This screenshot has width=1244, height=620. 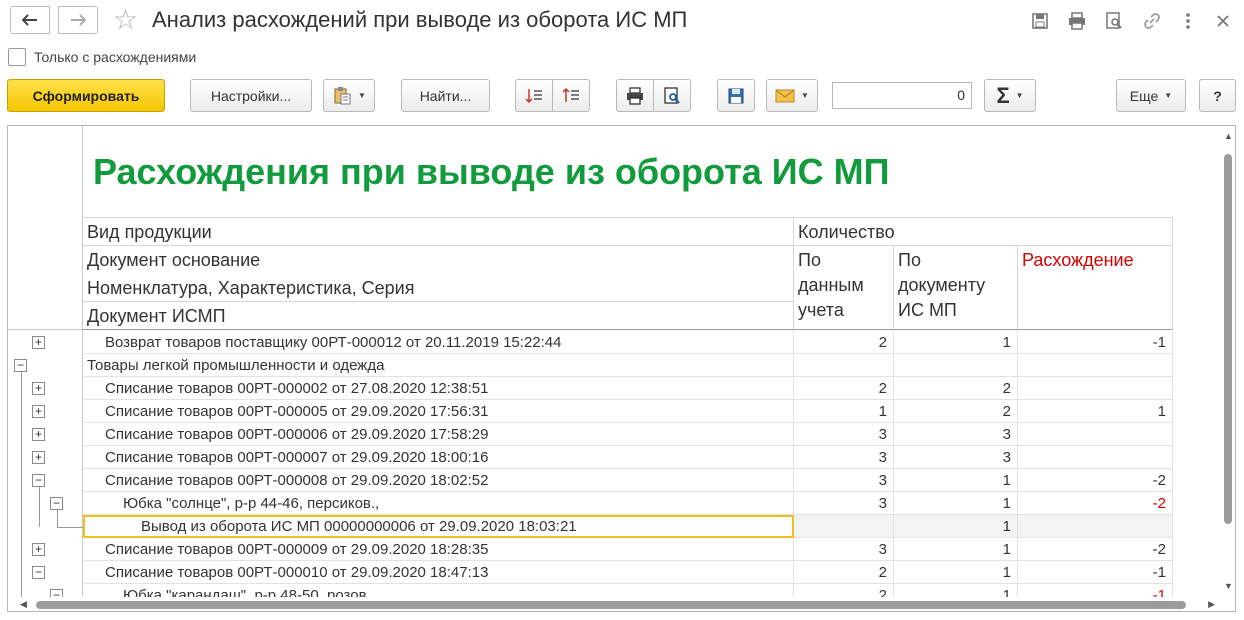 What do you see at coordinates (30, 20) in the screenshot?
I see `back-button` at bounding box center [30, 20].